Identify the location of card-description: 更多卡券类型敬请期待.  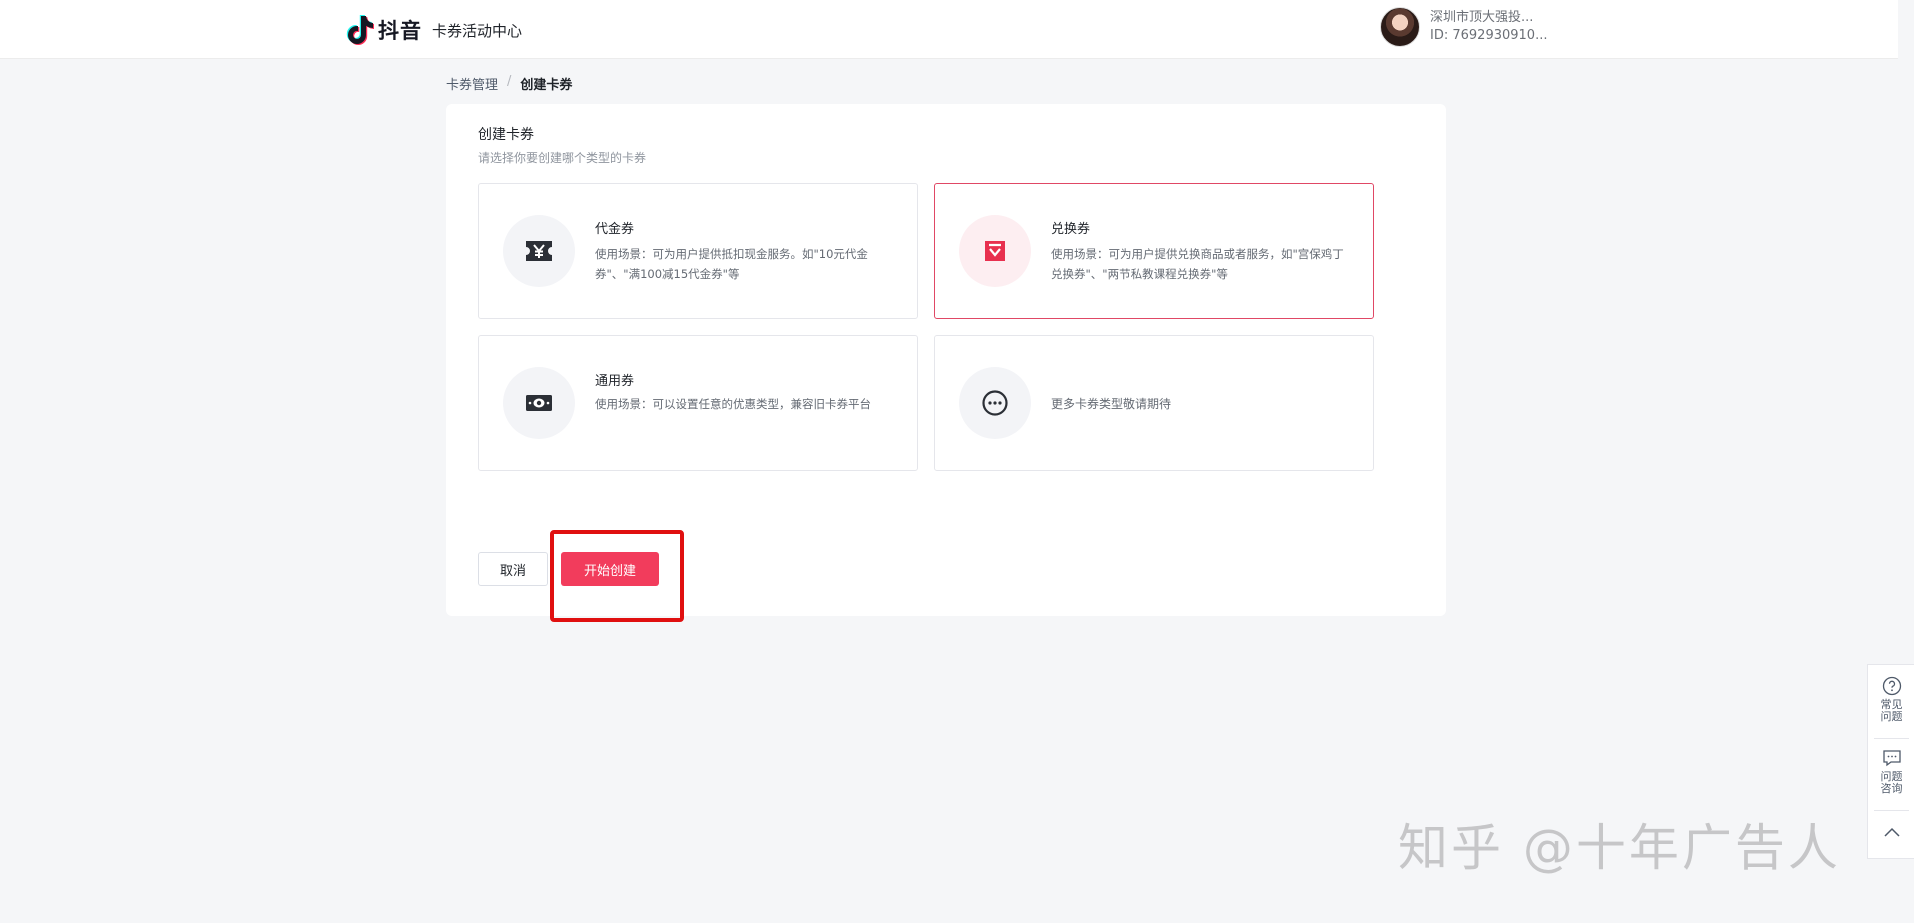
(1111, 404).